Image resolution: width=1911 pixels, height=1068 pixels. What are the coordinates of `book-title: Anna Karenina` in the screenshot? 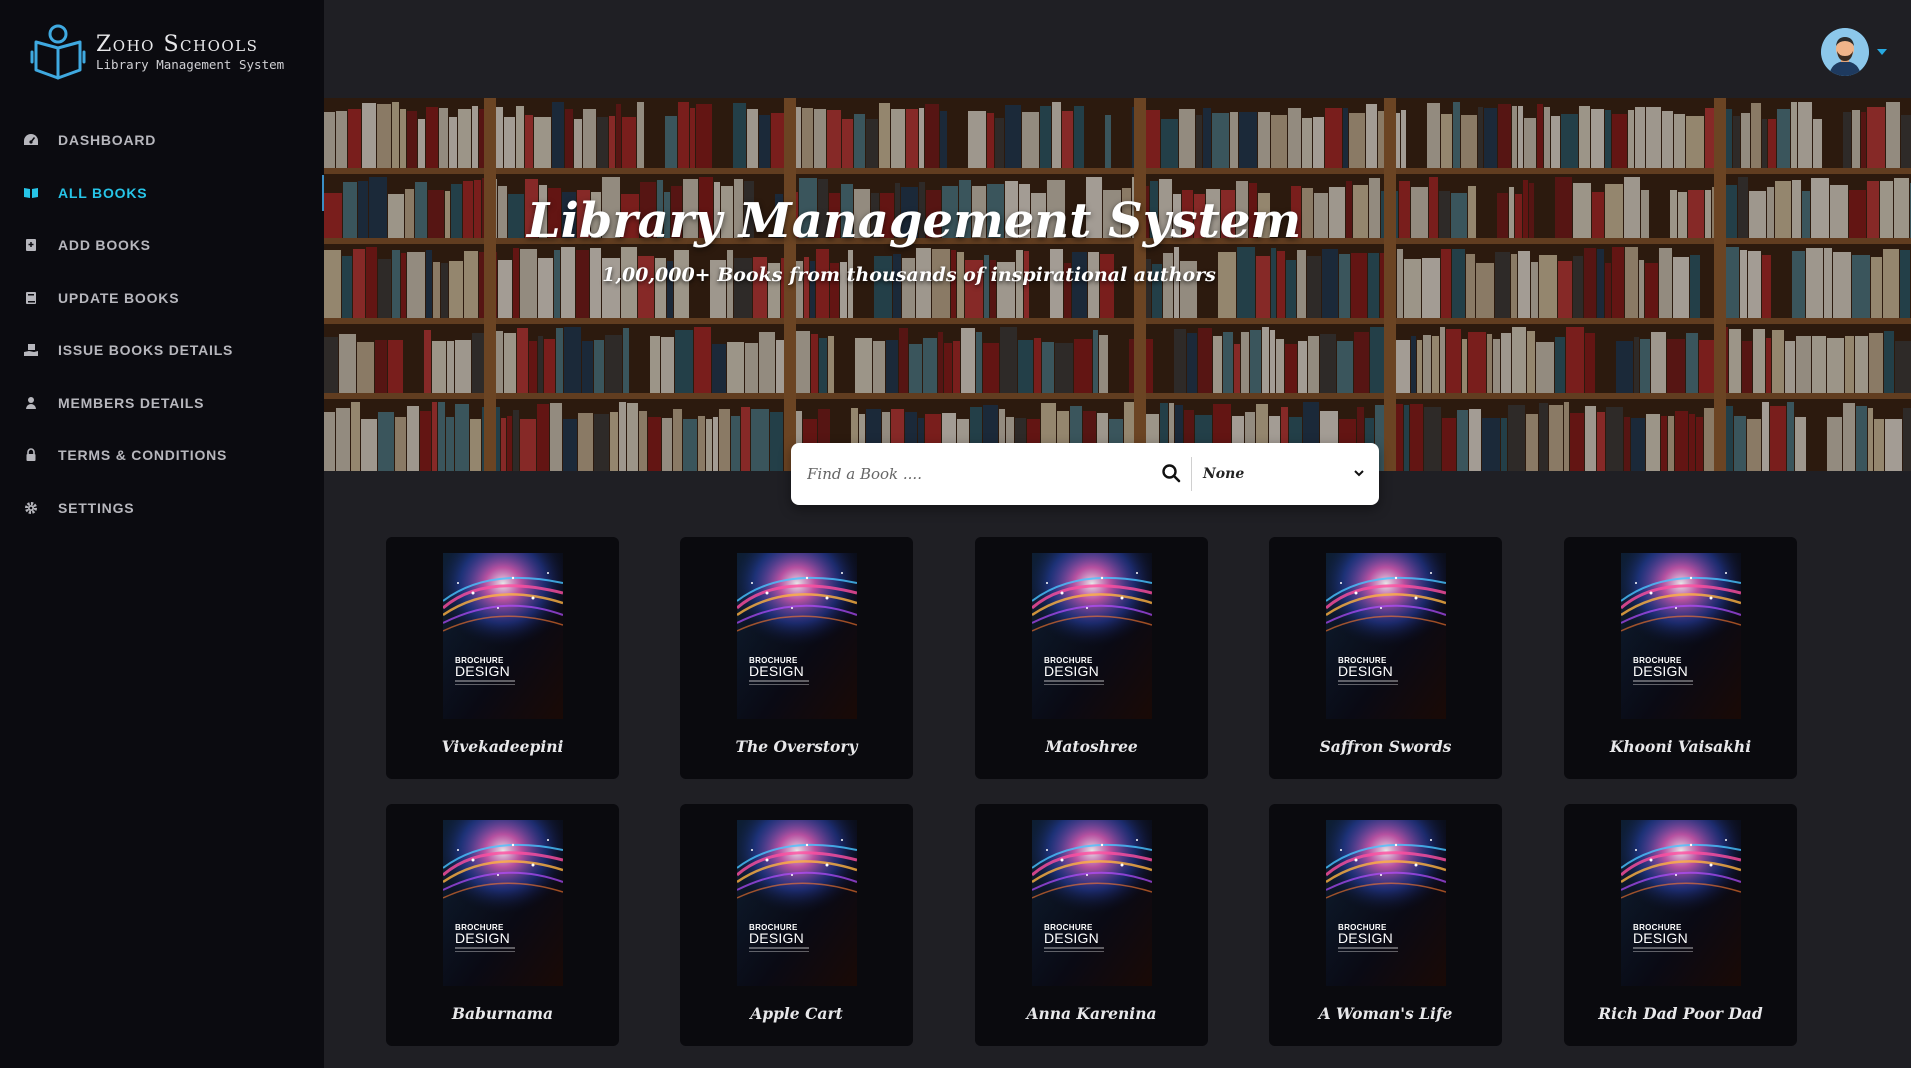 It's located at (1091, 1013).